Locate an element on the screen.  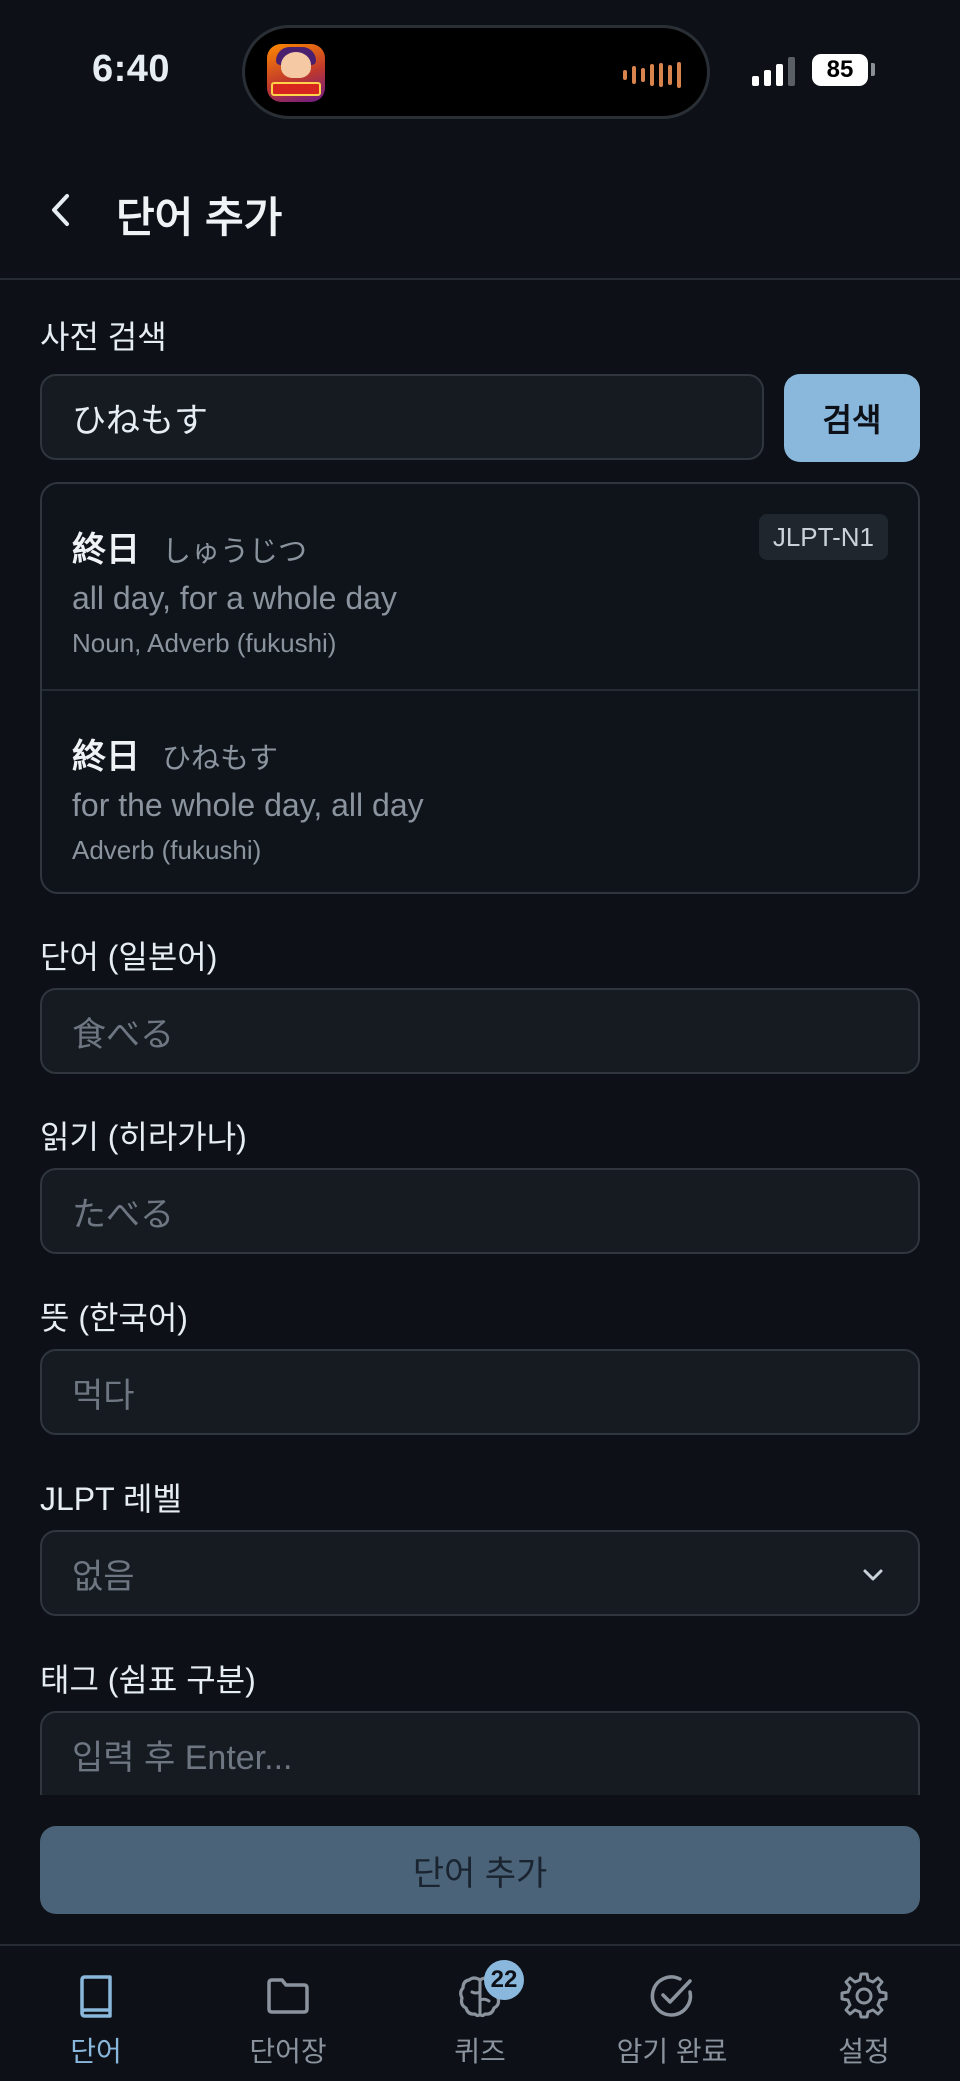
tab-words: 단어 is located at coordinates (96, 2013).